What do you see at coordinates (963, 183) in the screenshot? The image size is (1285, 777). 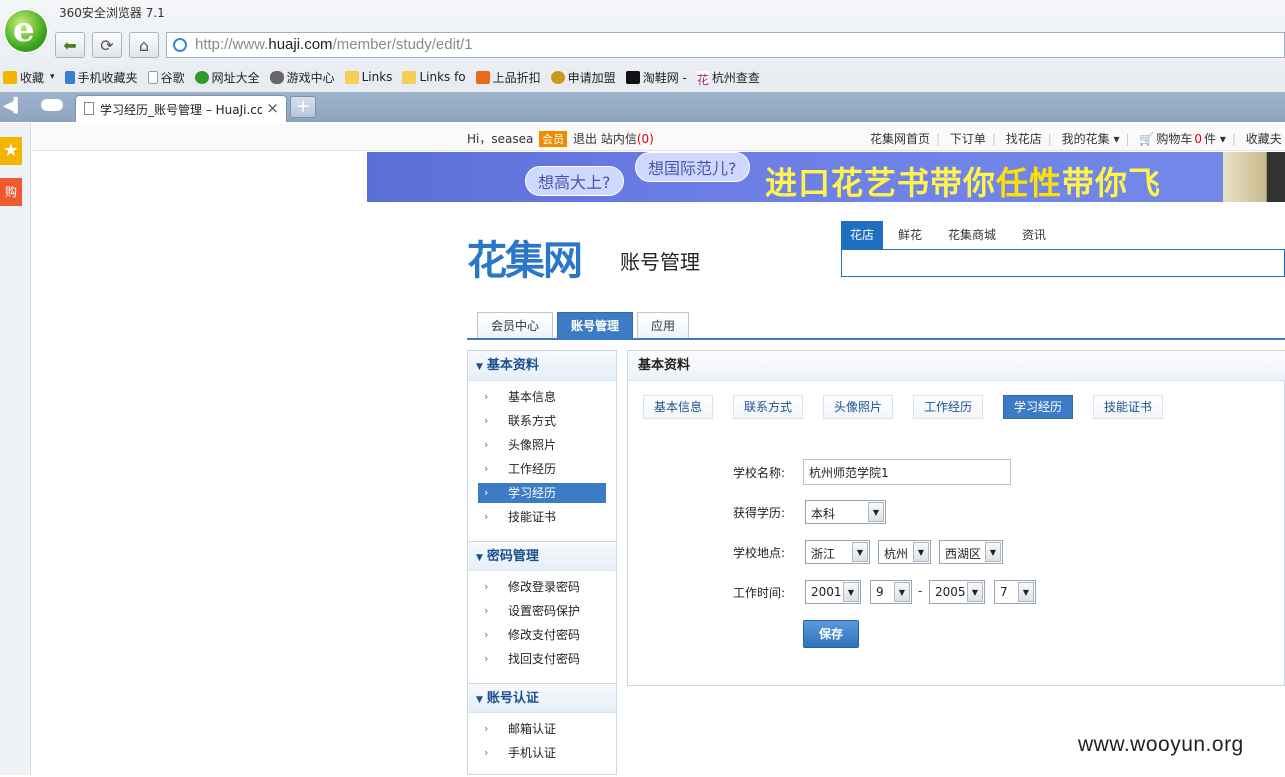 I see `banner-slogan: 进口花艺书带你任性带你飞` at bounding box center [963, 183].